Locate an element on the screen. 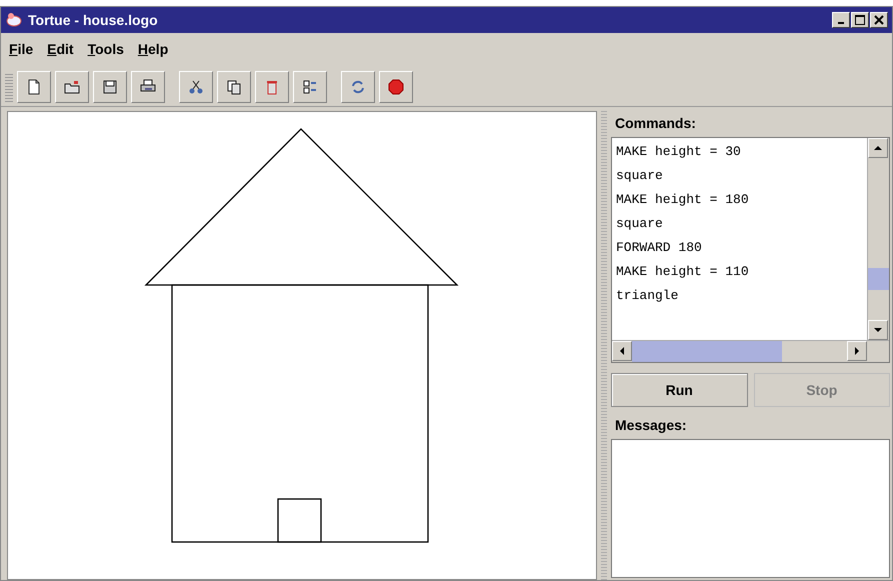  close-button is located at coordinates (879, 20).